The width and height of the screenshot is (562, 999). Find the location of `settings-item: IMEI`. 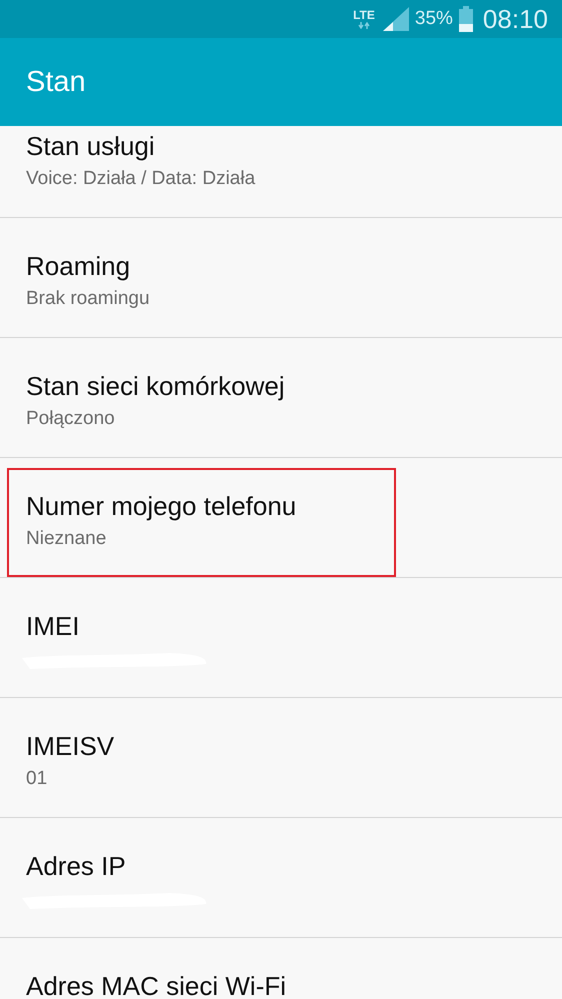

settings-item: IMEI is located at coordinates (281, 638).